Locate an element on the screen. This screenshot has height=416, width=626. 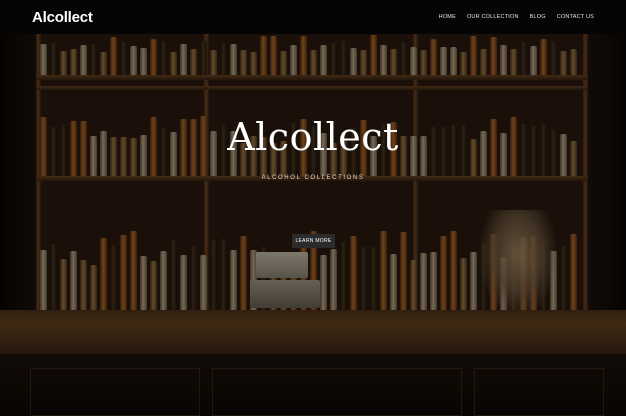
nav-item-contact-us: CONTACT US is located at coordinates (575, 17).